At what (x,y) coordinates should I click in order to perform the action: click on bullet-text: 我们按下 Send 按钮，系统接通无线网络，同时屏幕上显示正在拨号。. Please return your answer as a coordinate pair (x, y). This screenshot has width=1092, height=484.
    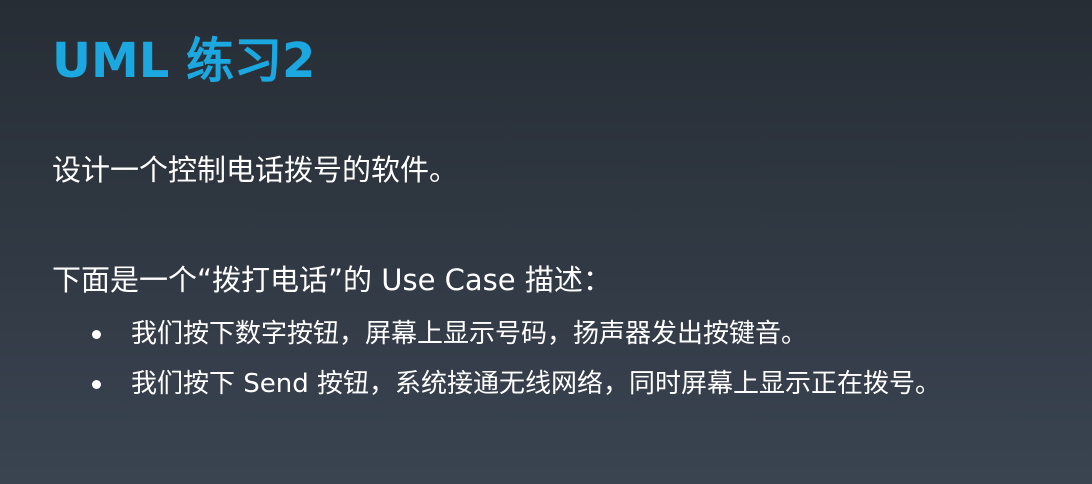
    Looking at the image, I should click on (536, 384).